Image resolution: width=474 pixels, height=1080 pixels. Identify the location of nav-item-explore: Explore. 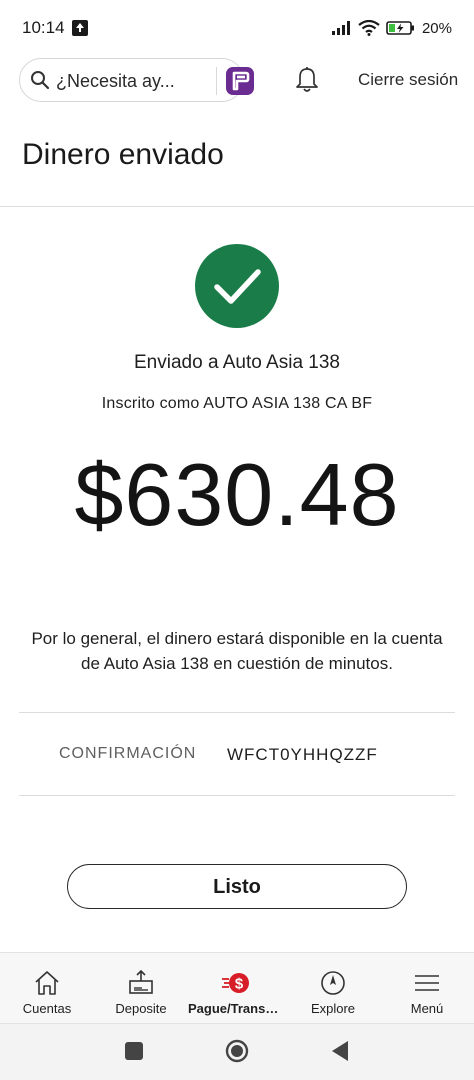
(333, 989).